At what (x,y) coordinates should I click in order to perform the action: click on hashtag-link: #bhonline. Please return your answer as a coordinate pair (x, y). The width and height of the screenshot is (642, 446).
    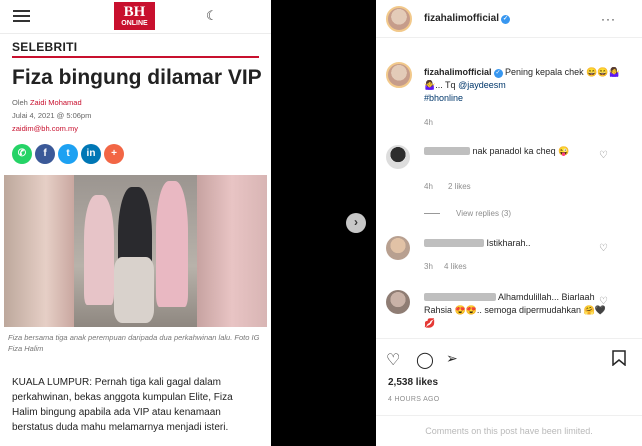
    Looking at the image, I should click on (443, 98).